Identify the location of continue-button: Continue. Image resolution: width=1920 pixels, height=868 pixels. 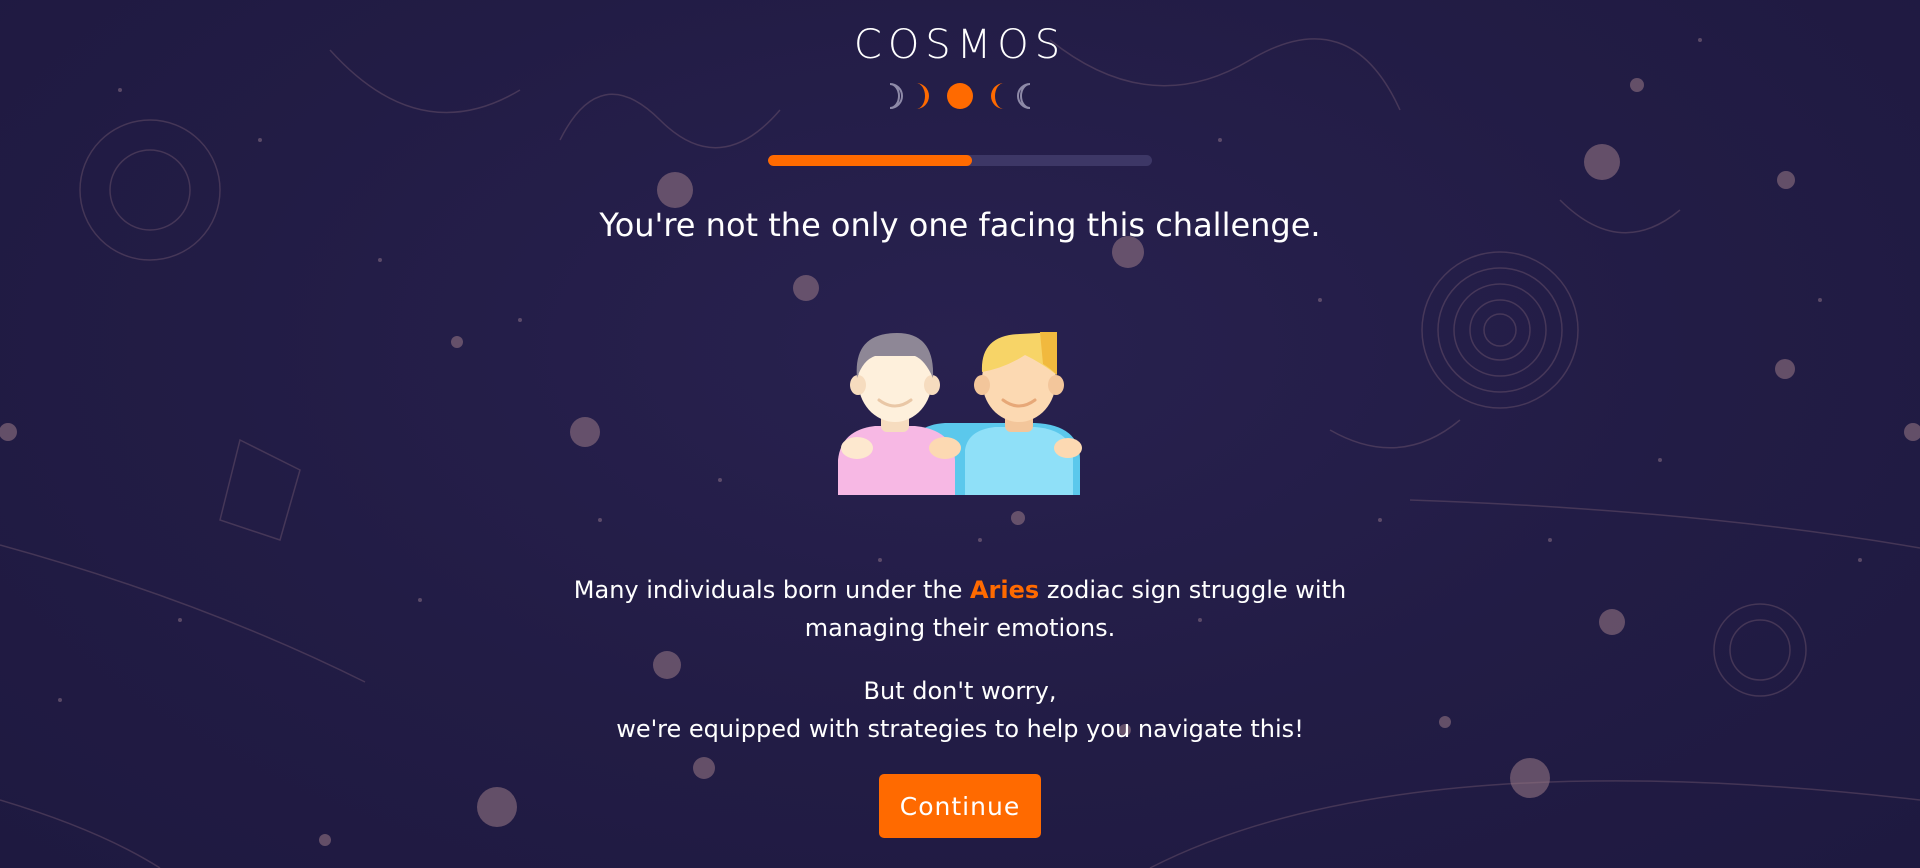
(960, 806).